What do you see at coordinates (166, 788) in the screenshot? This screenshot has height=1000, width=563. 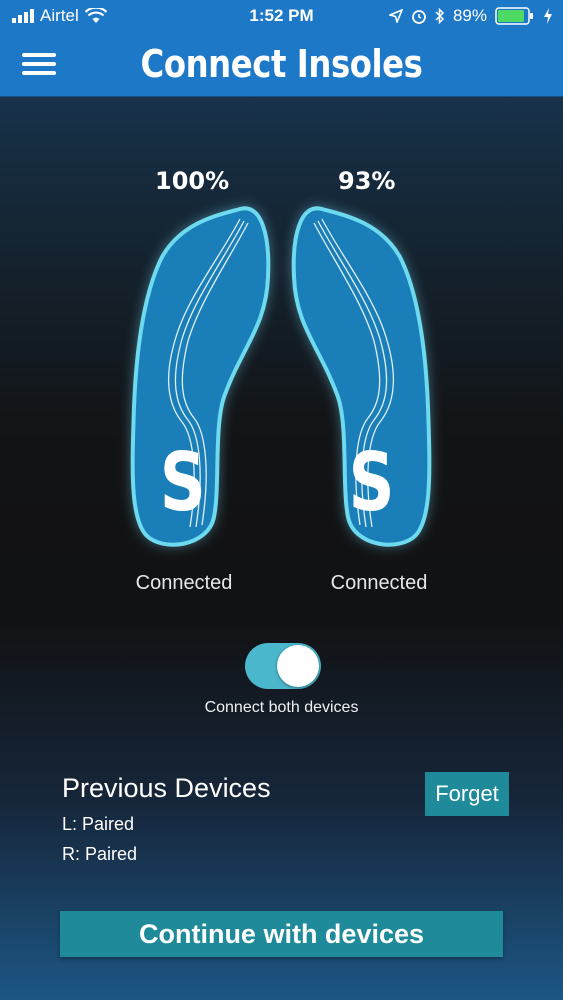 I see `previous-devices-title: Previous Devices` at bounding box center [166, 788].